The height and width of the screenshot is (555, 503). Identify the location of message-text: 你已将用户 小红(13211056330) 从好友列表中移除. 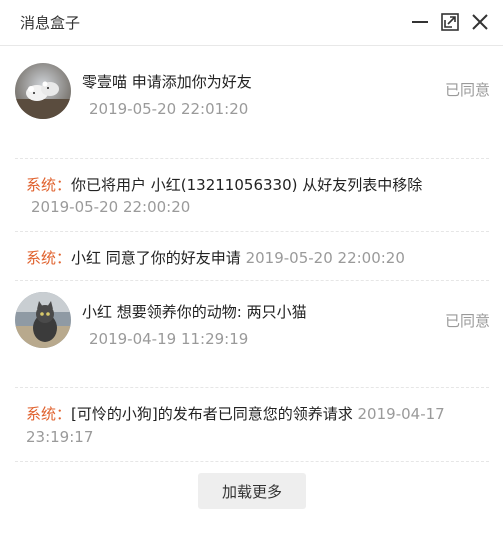
(247, 185).